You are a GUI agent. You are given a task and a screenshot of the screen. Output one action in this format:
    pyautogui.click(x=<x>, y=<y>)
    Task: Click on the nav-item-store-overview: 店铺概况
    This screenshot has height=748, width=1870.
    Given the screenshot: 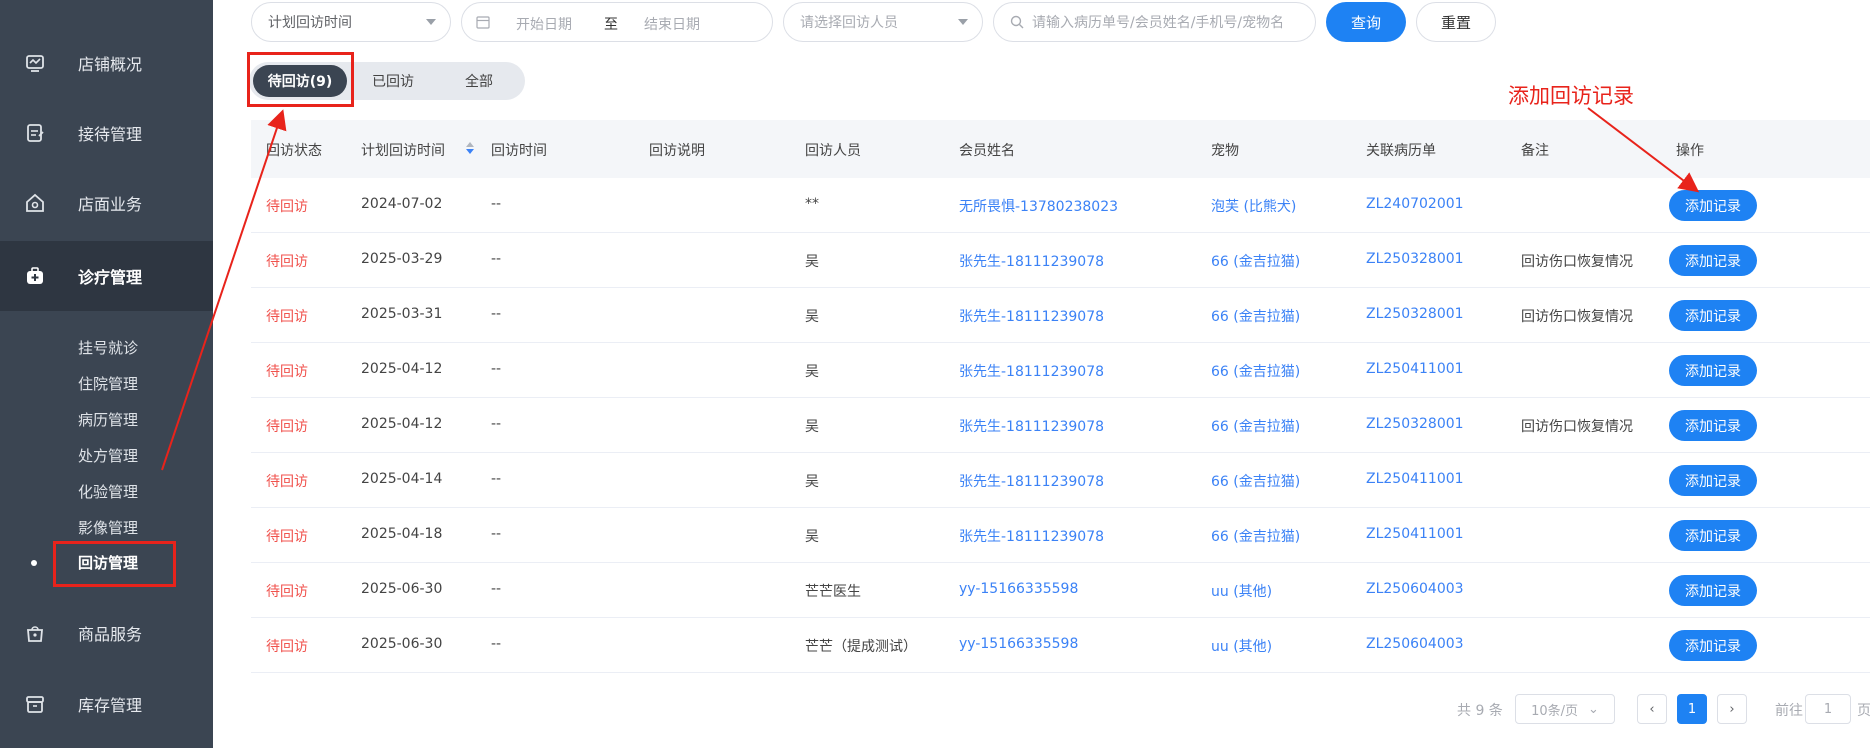 What is the action you would take?
    pyautogui.click(x=106, y=63)
    